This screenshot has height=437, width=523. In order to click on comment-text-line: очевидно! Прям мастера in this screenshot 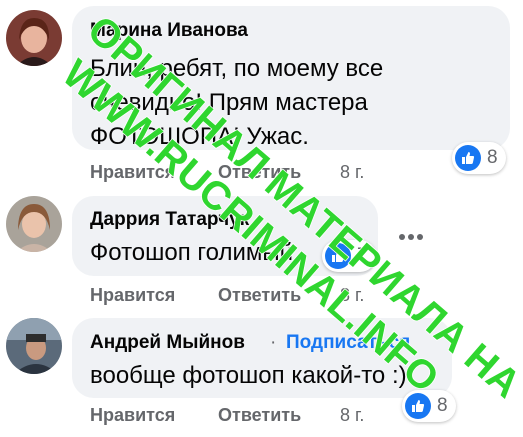, I will do `click(229, 102)`.